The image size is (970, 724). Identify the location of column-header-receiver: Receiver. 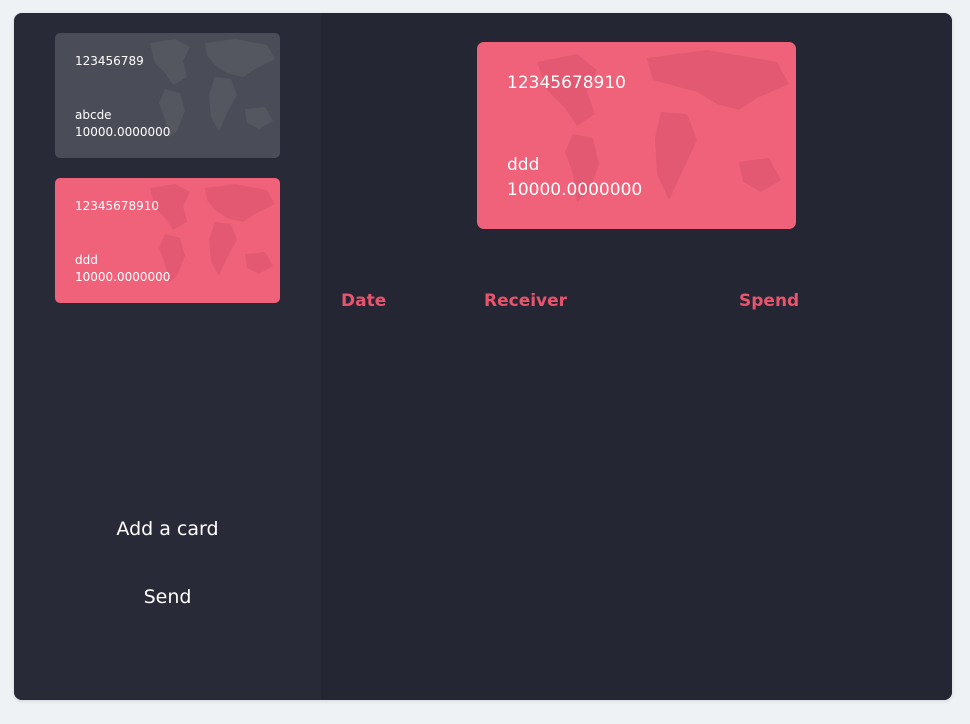
(526, 301).